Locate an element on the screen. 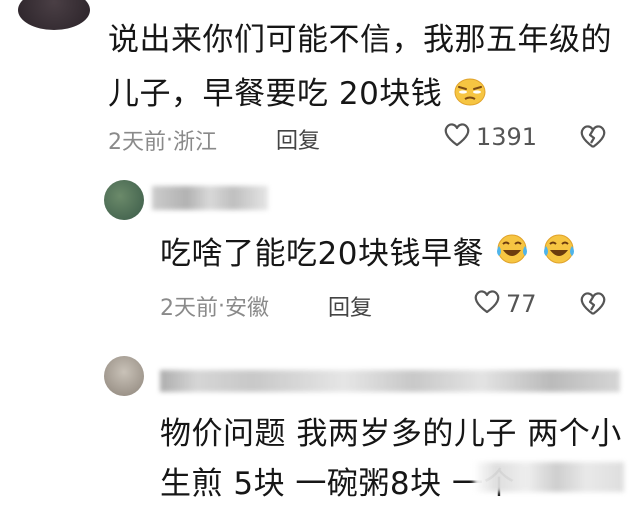  comment-text-line: 儿子，早餐要吃 20块钱 is located at coordinates (297, 95).